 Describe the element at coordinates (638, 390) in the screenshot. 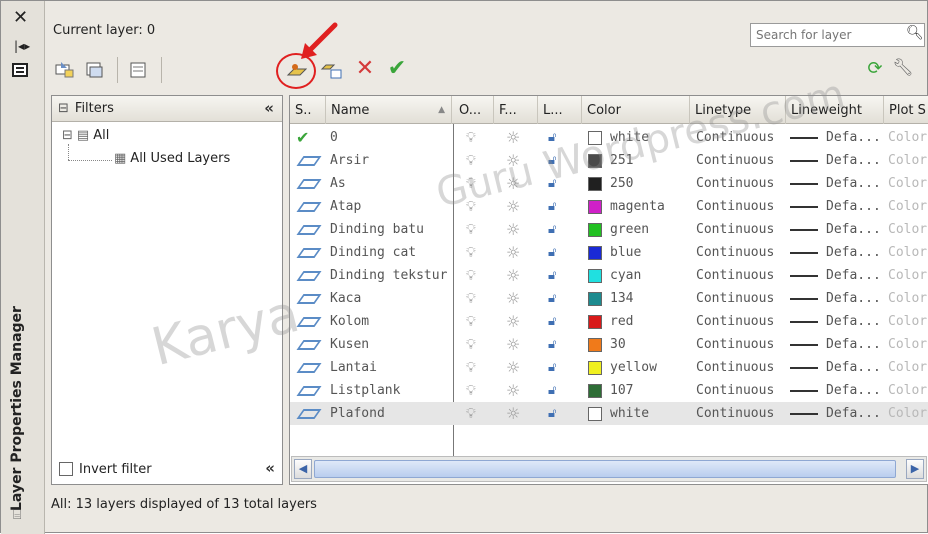

I see `color-cell: 107` at that location.